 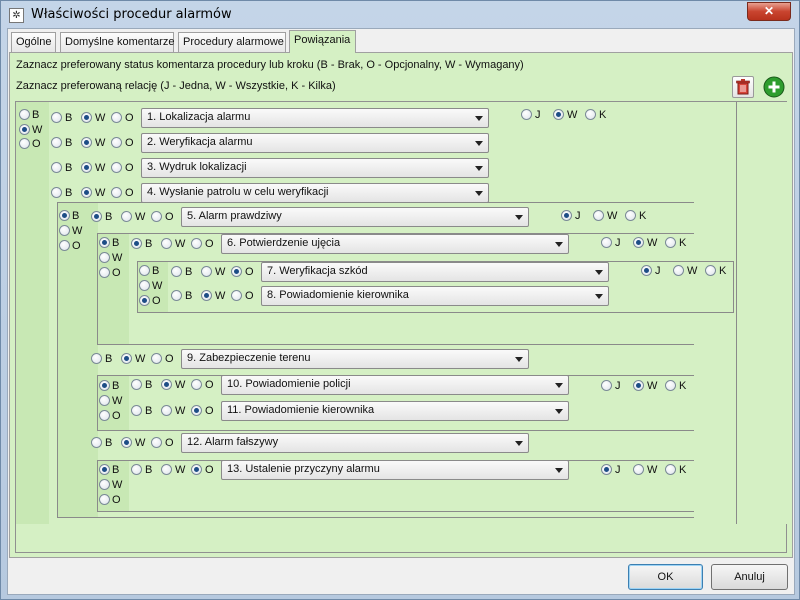 What do you see at coordinates (232, 42) in the screenshot?
I see `tab-procedury-alarmowe: Procedury alarmowe` at bounding box center [232, 42].